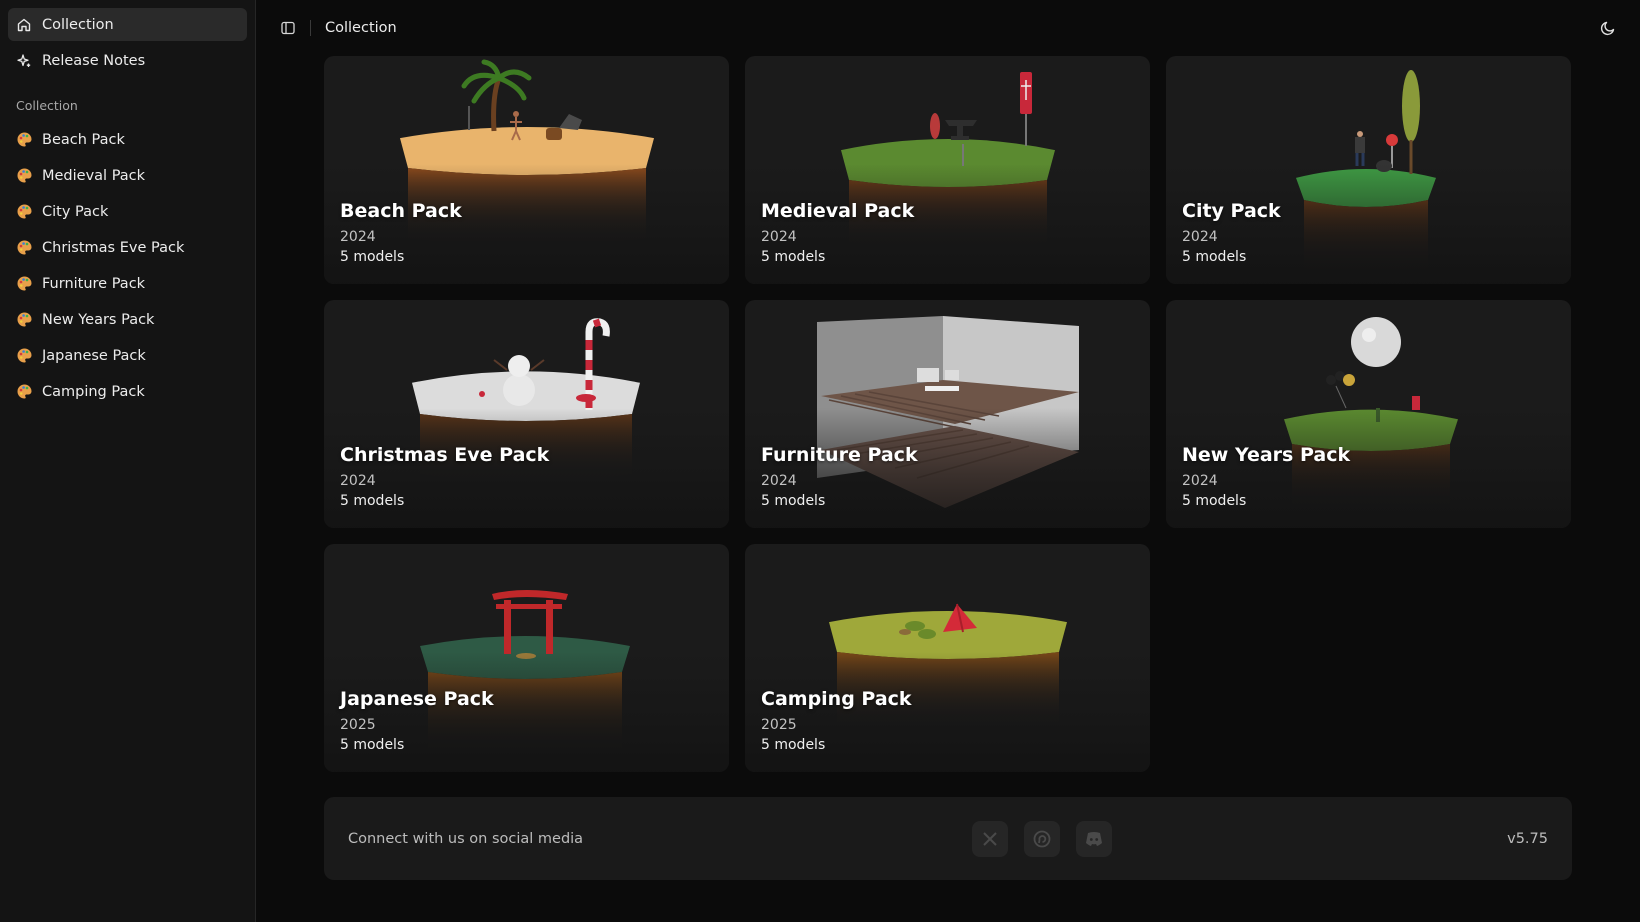  What do you see at coordinates (24, 61) in the screenshot?
I see `sparkle-icon` at bounding box center [24, 61].